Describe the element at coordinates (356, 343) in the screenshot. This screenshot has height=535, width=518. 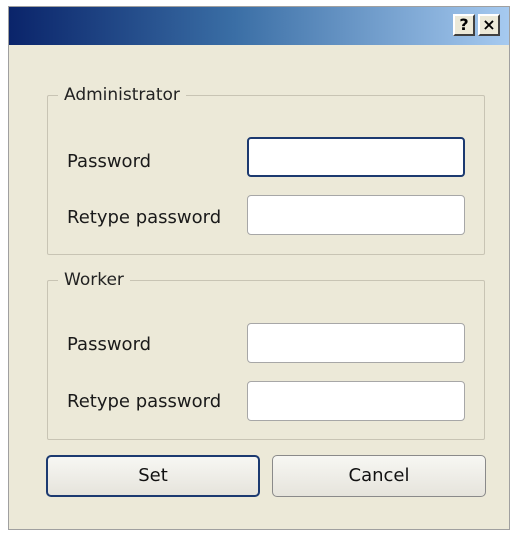
I see `worker-password-input` at that location.